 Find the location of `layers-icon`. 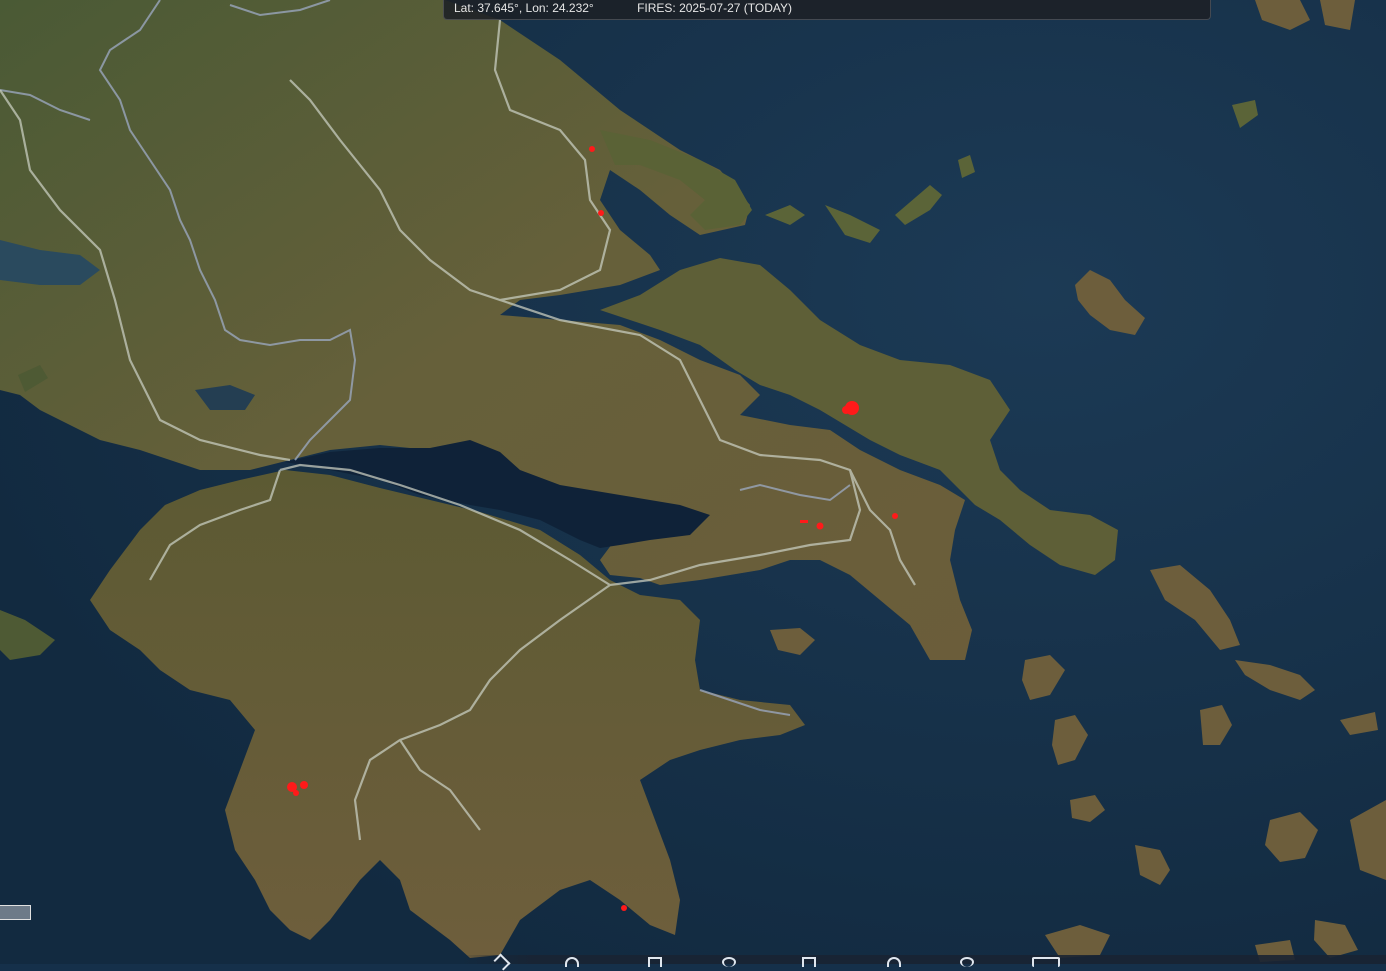

layers-icon is located at coordinates (809, 962).